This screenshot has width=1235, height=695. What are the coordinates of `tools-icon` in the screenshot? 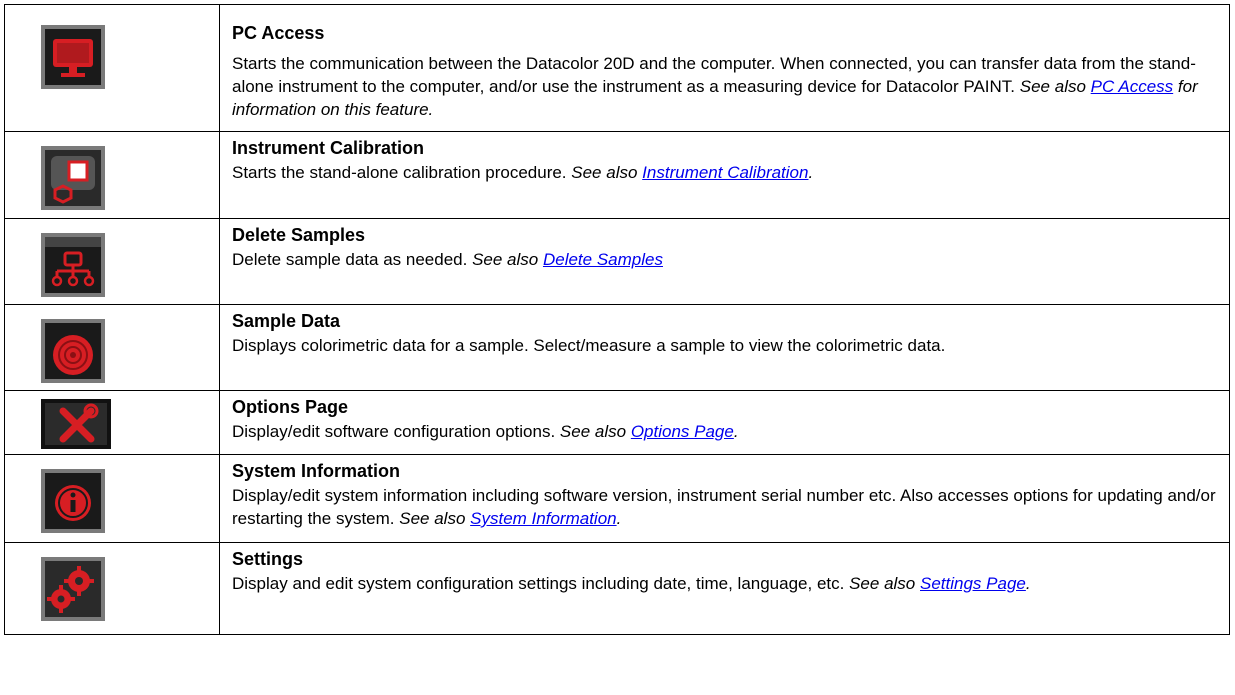 It's located at (76, 424).